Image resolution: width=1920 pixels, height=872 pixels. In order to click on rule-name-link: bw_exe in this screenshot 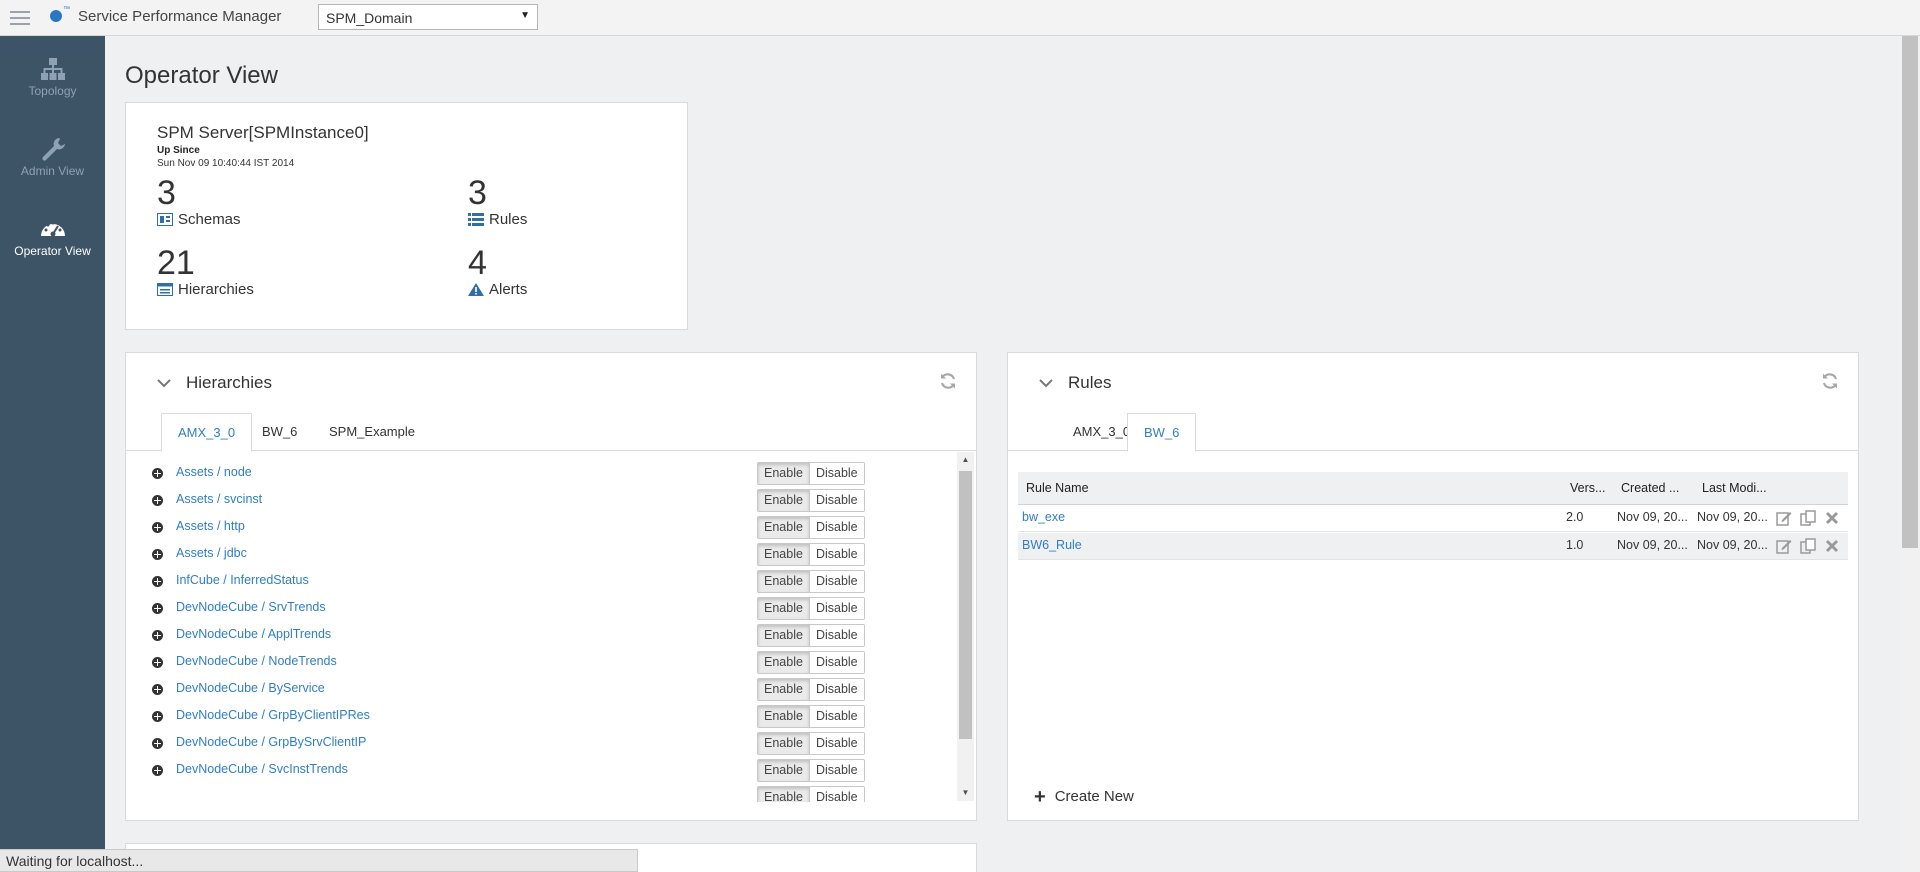, I will do `click(1043, 517)`.